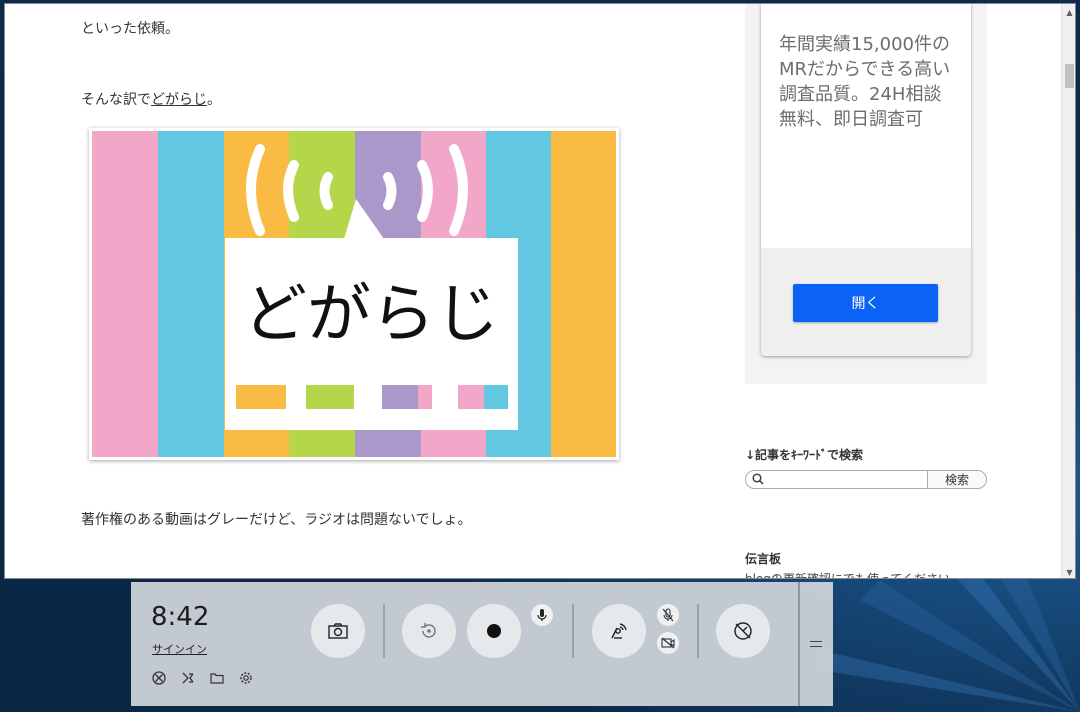 This screenshot has width=1080, height=712. I want to click on search-icon, so click(758, 479).